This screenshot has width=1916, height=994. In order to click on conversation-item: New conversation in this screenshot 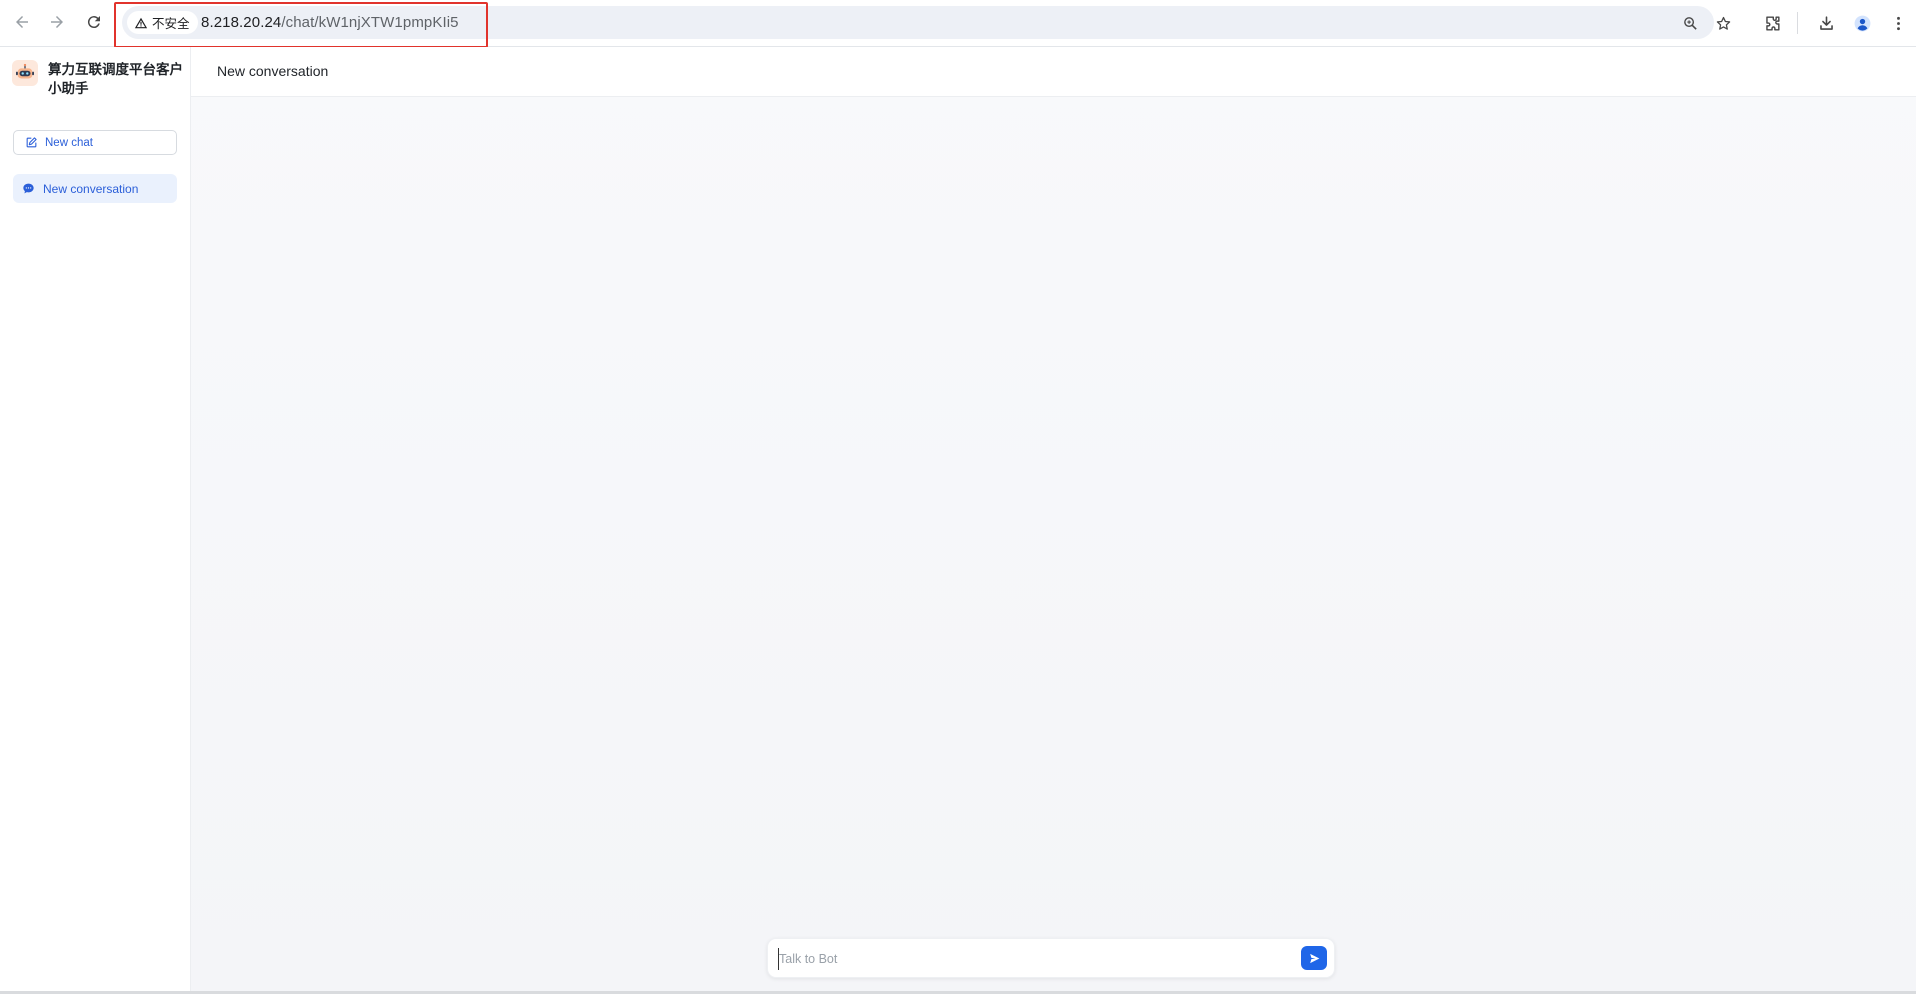, I will do `click(95, 188)`.